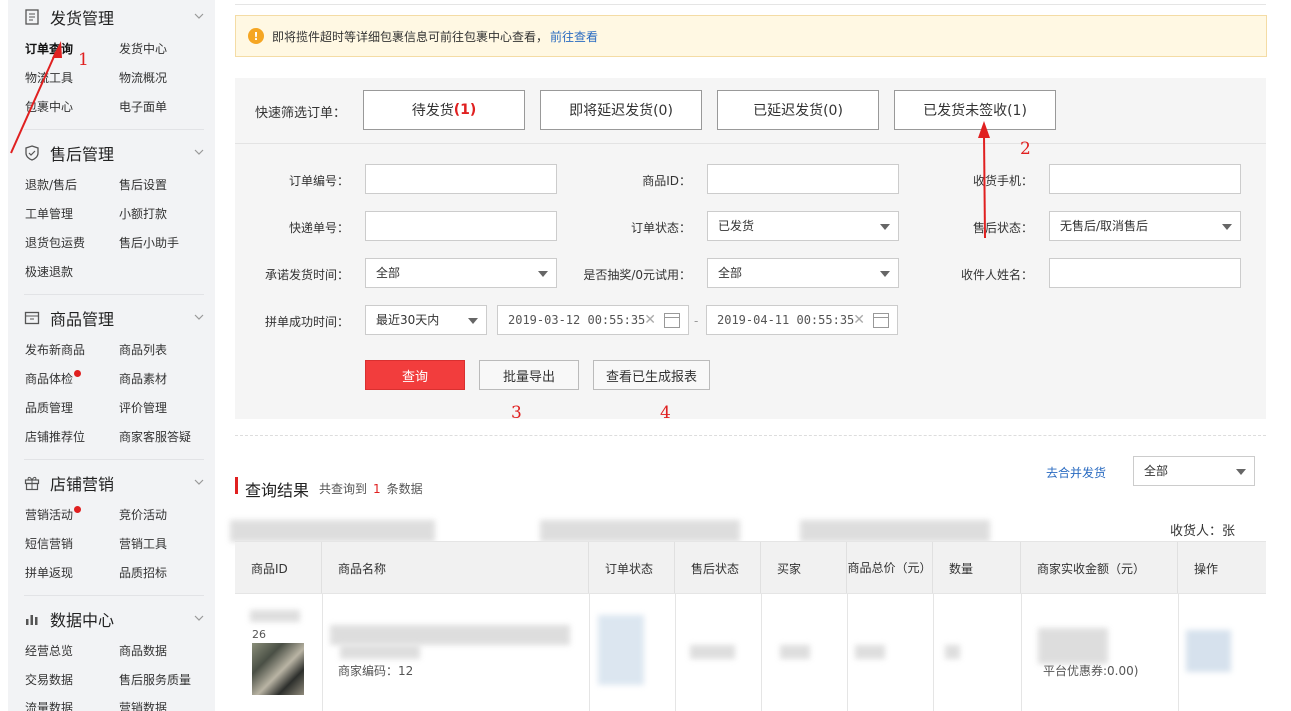 The height and width of the screenshot is (711, 1291). Describe the element at coordinates (1145, 273) in the screenshot. I see `receiver-name-input` at that location.